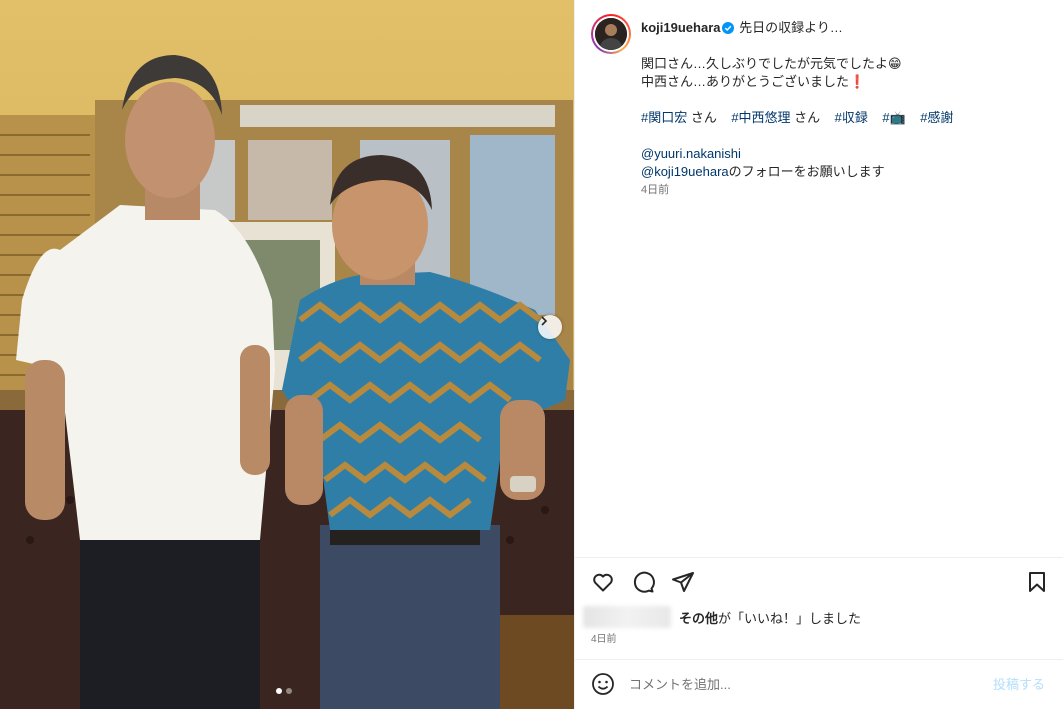 This screenshot has width=1063, height=709. Describe the element at coordinates (727, 28) in the screenshot. I see `verified-badge-icon` at that location.